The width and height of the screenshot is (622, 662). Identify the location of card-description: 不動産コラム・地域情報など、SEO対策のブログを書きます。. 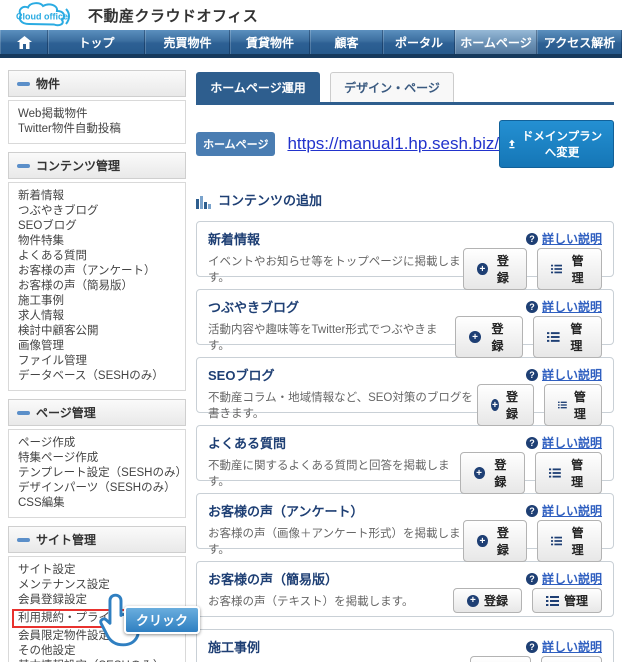
(340, 406).